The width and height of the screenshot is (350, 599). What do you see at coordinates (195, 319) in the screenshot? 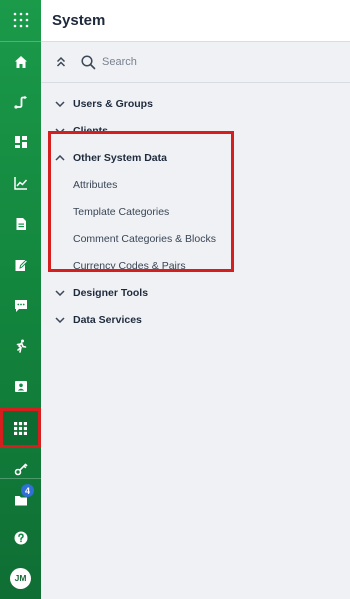
I see `tree-node-data-services: Data Services` at bounding box center [195, 319].